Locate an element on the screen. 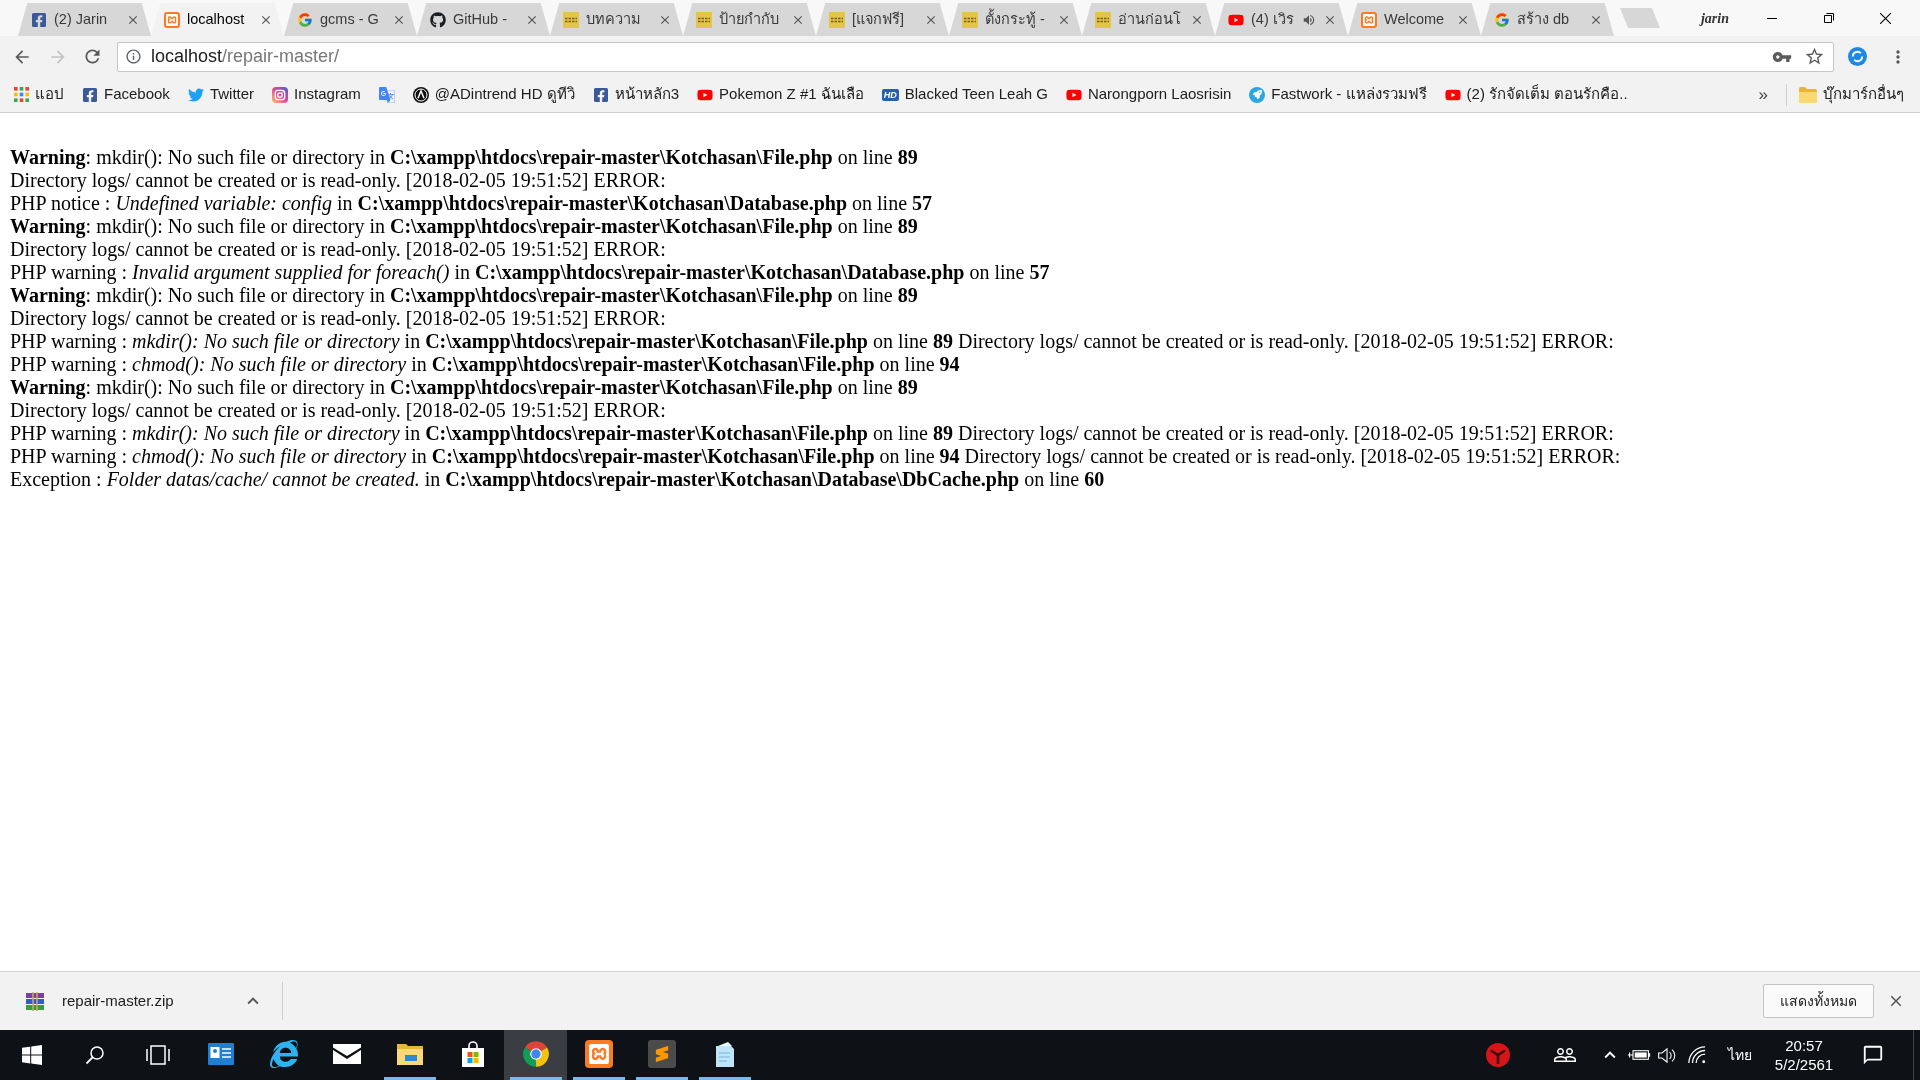  tricolor-circle-icon is located at coordinates (535, 1053).